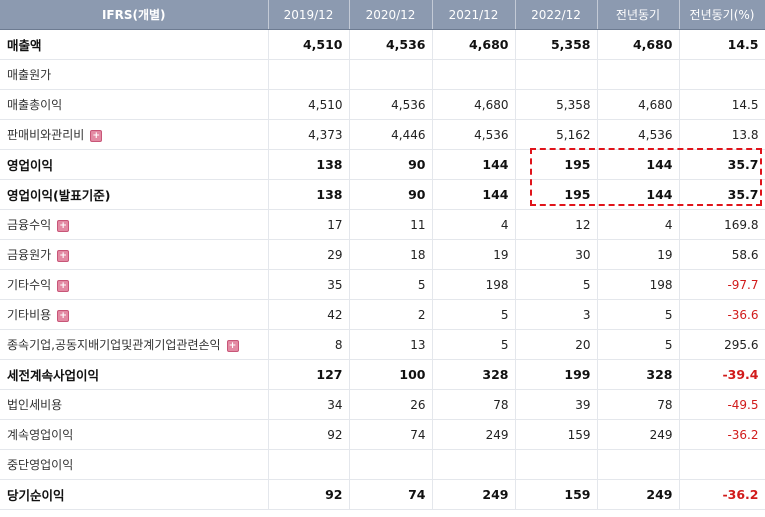 The width and height of the screenshot is (765, 517). What do you see at coordinates (36, 495) in the screenshot?
I see `row-label: 당기순이익` at bounding box center [36, 495].